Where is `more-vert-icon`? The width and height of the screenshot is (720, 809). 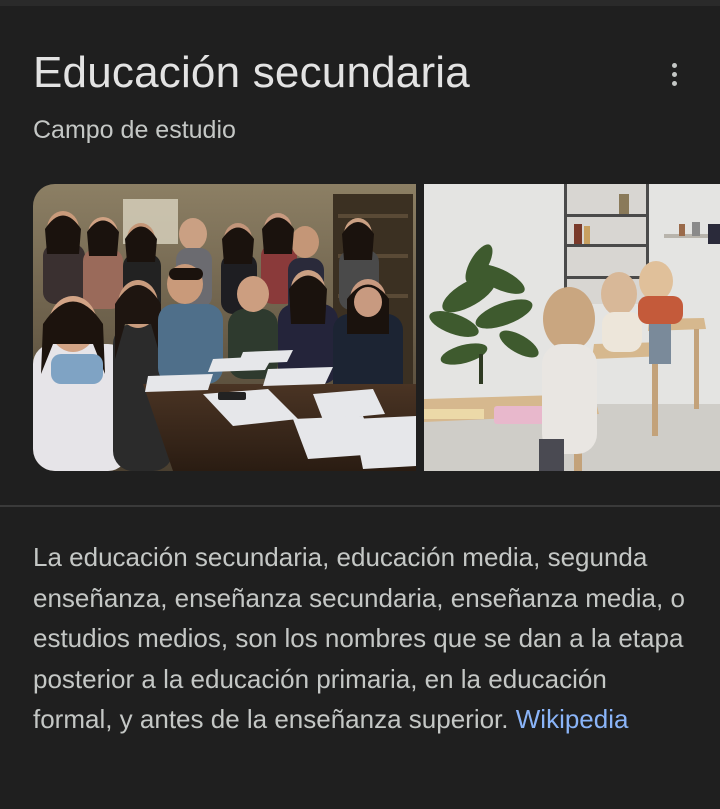
more-vert-icon is located at coordinates (674, 65).